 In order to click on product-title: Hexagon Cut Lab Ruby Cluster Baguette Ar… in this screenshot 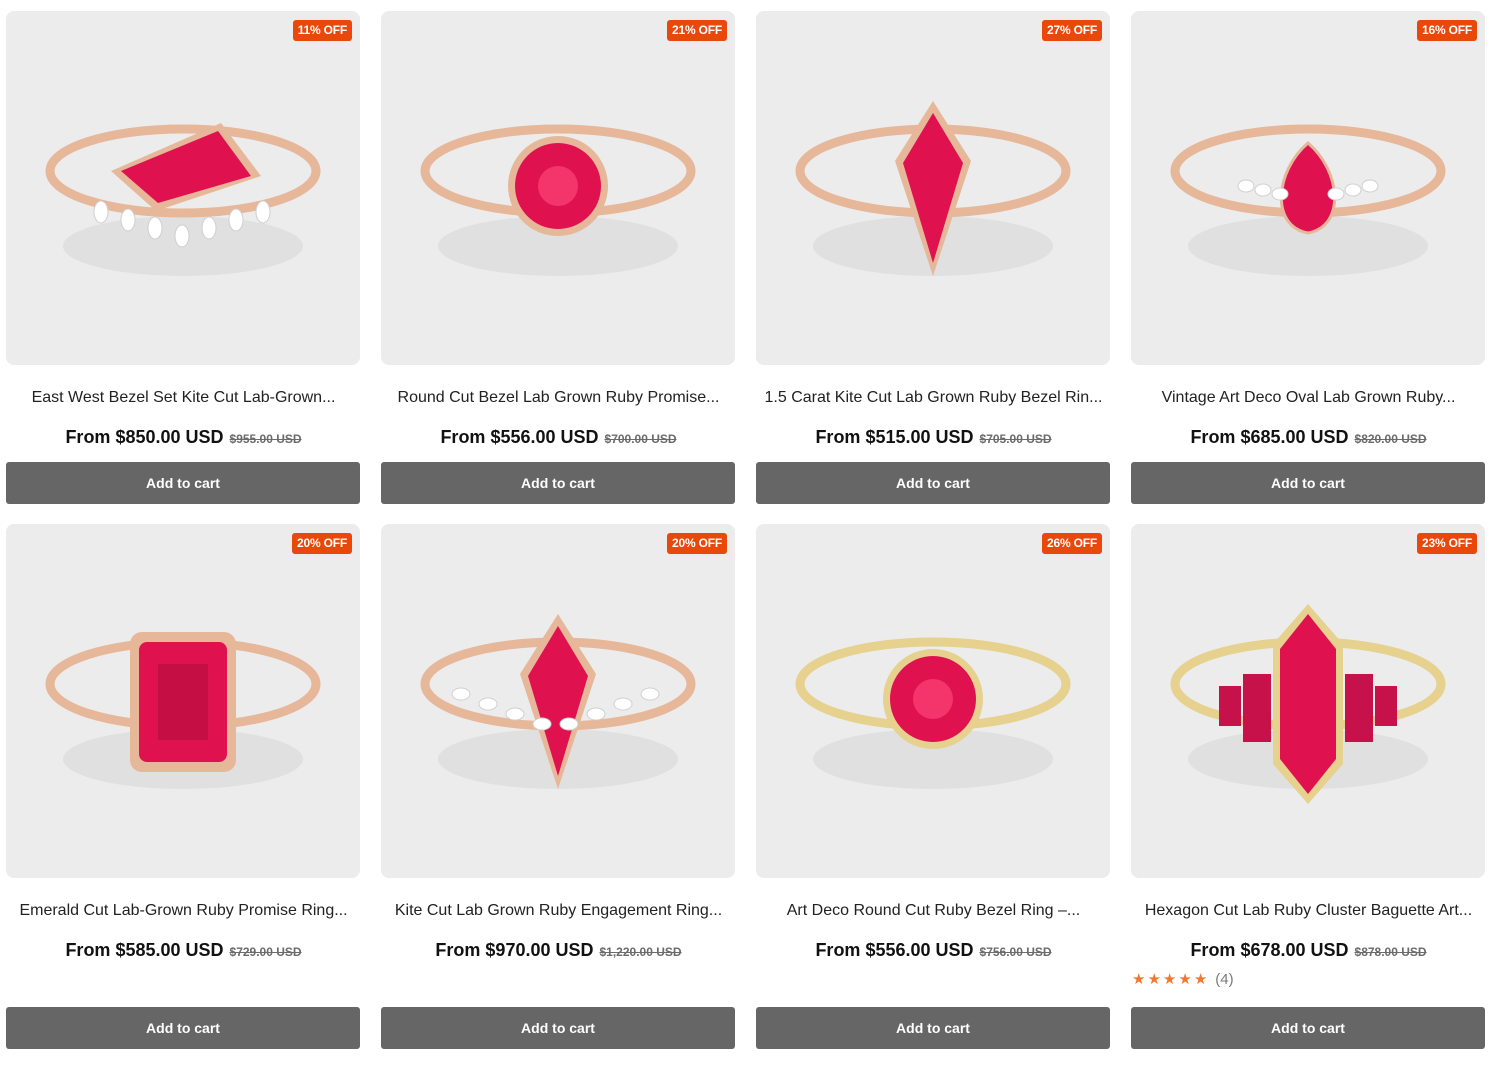, I will do `click(1308, 911)`.